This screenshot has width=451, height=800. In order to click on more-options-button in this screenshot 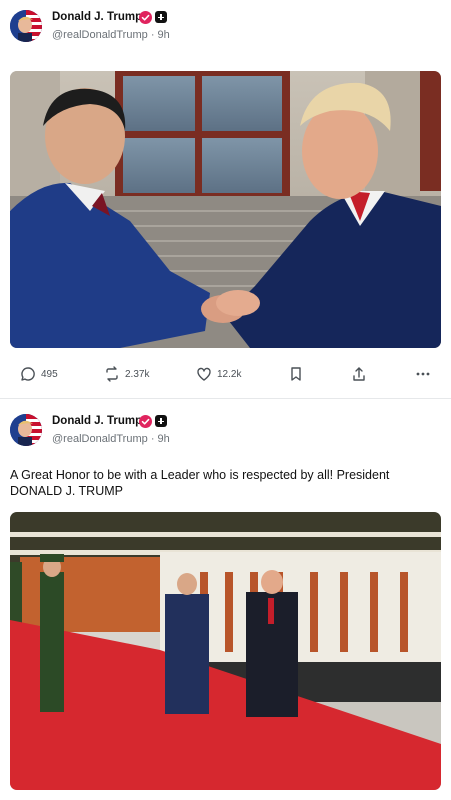, I will do `click(423, 374)`.